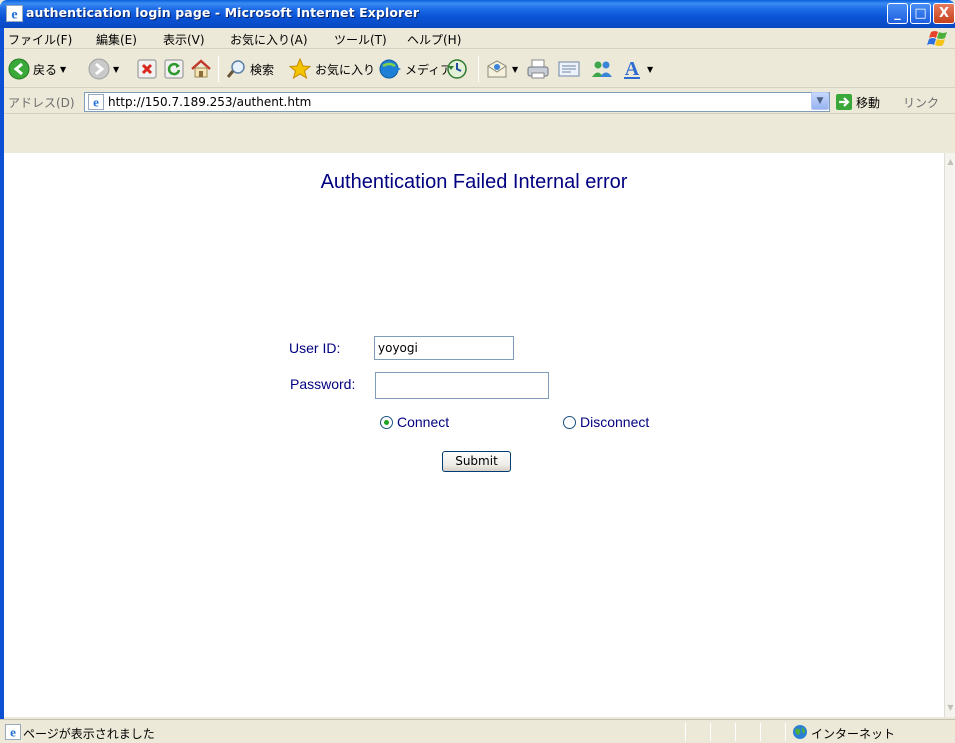 Image resolution: width=955 pixels, height=743 pixels. Describe the element at coordinates (868, 102) in the screenshot. I see `go-button: 移動` at that location.